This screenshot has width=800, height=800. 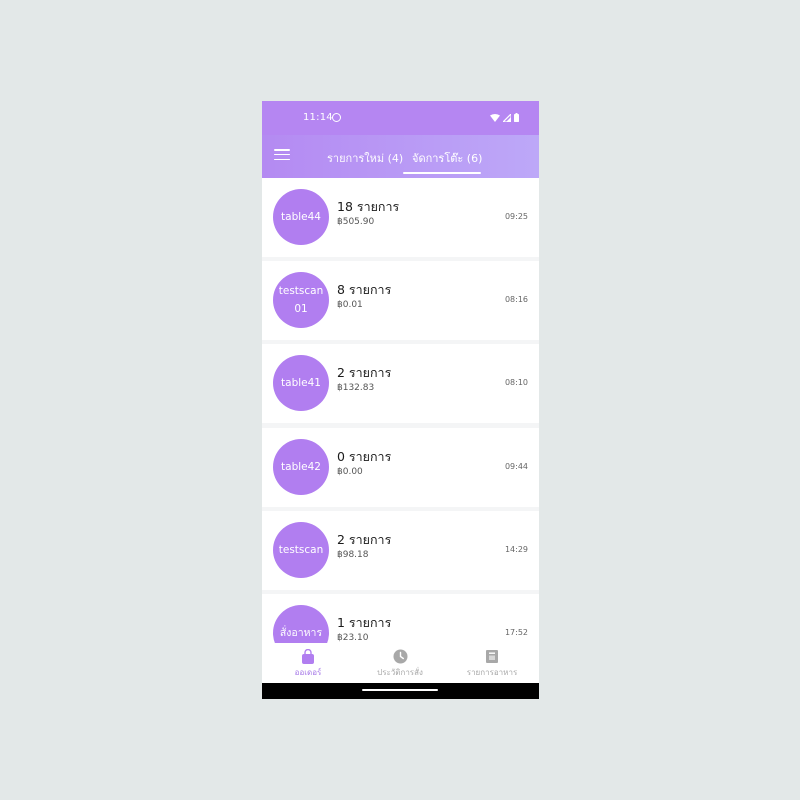 I want to click on table-avatar: table44, so click(x=301, y=217).